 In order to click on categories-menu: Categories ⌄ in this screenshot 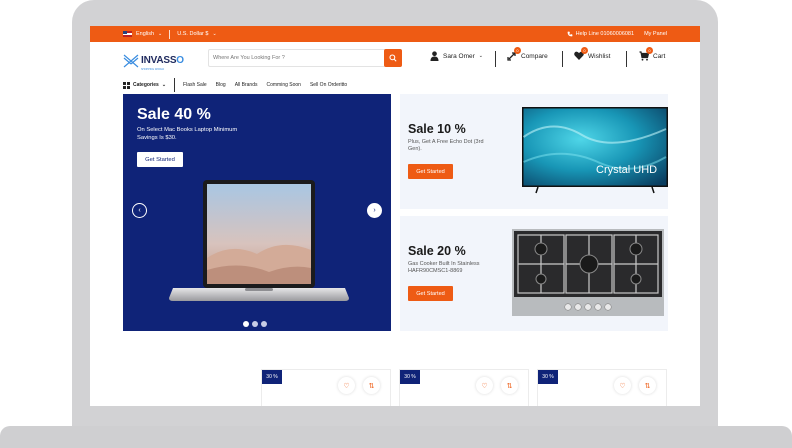, I will do `click(145, 85)`.